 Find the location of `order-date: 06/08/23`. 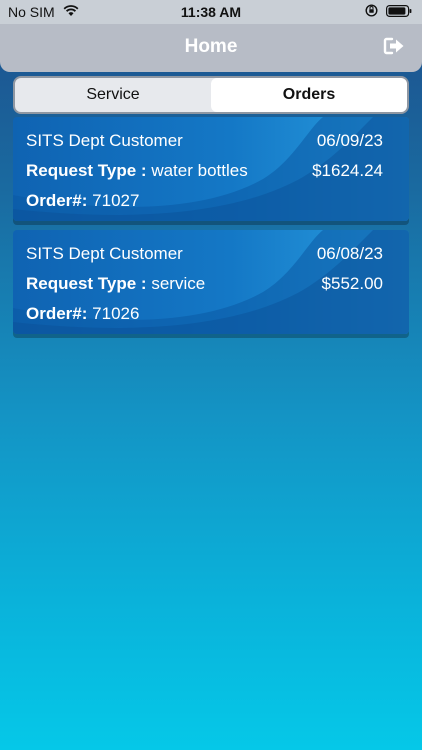

order-date: 06/08/23 is located at coordinates (349, 253).